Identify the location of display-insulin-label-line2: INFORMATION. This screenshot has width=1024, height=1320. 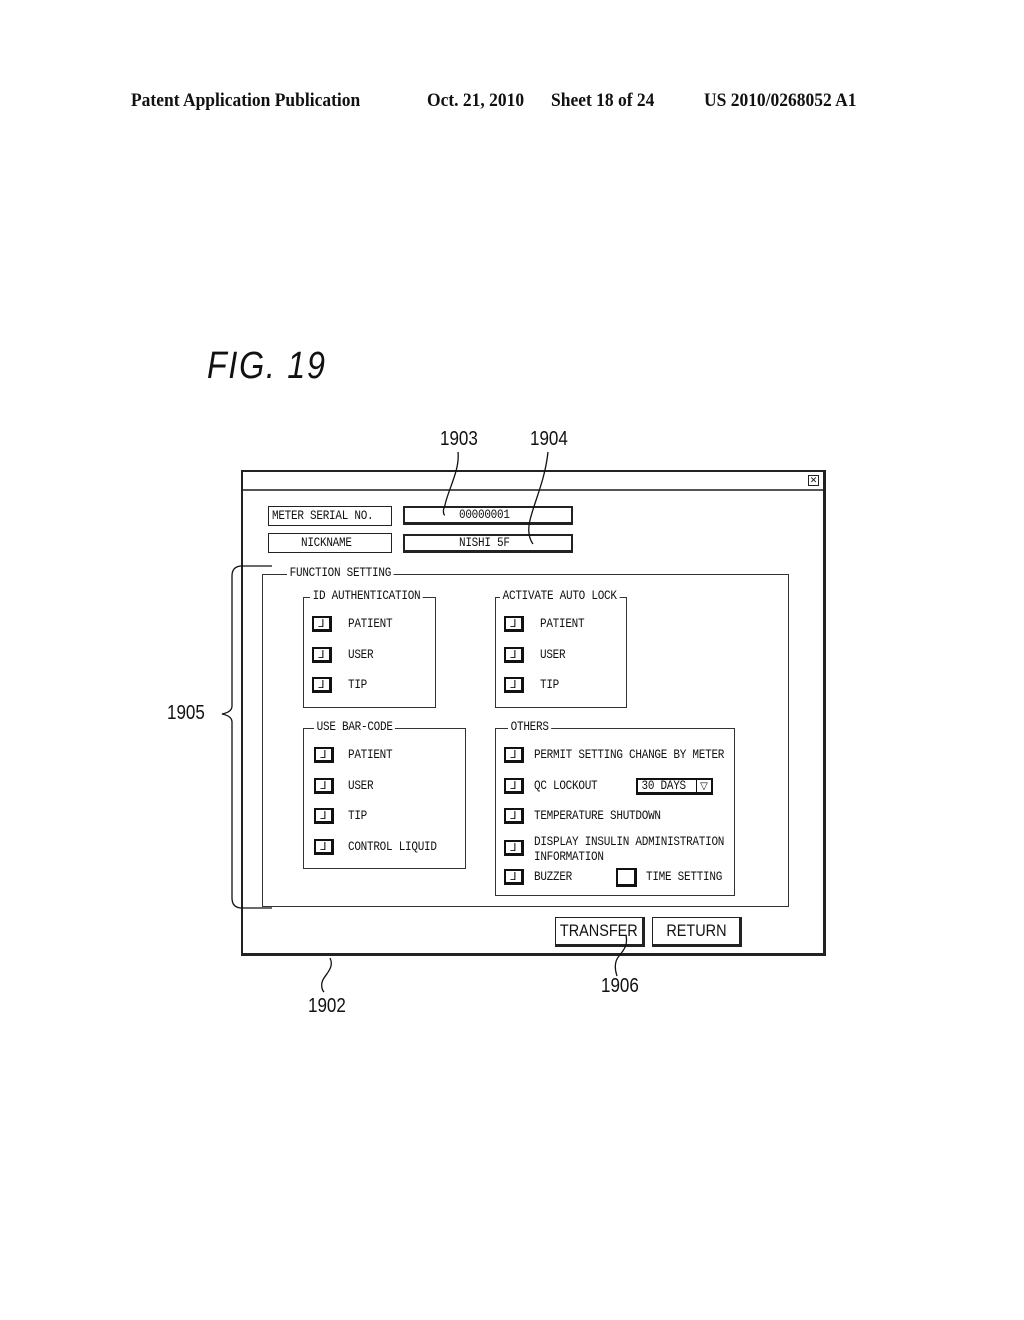
(569, 857).